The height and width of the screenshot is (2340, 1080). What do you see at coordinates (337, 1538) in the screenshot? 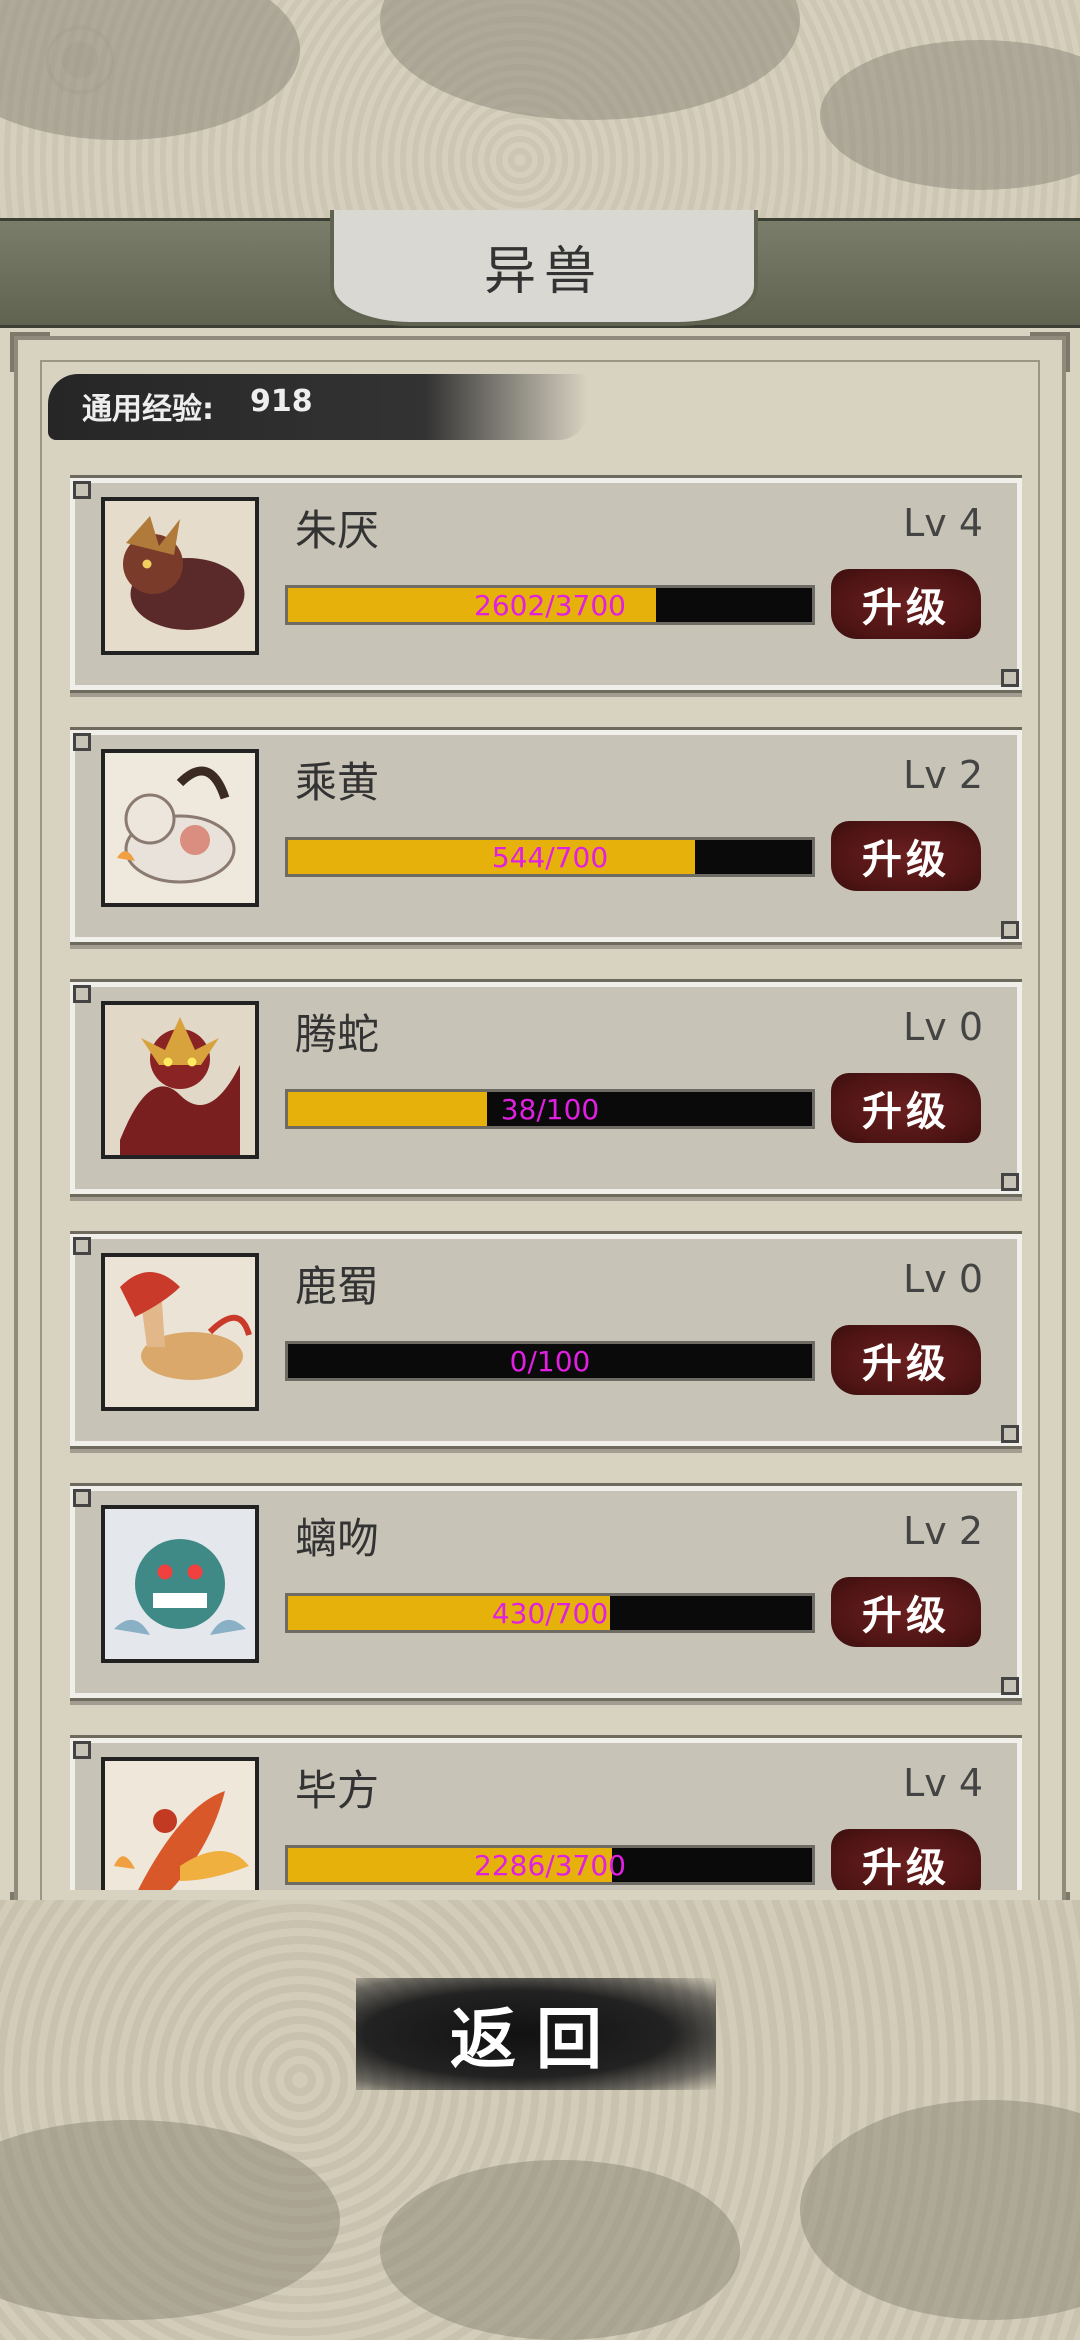
I see `beast-name: 螭吻` at bounding box center [337, 1538].